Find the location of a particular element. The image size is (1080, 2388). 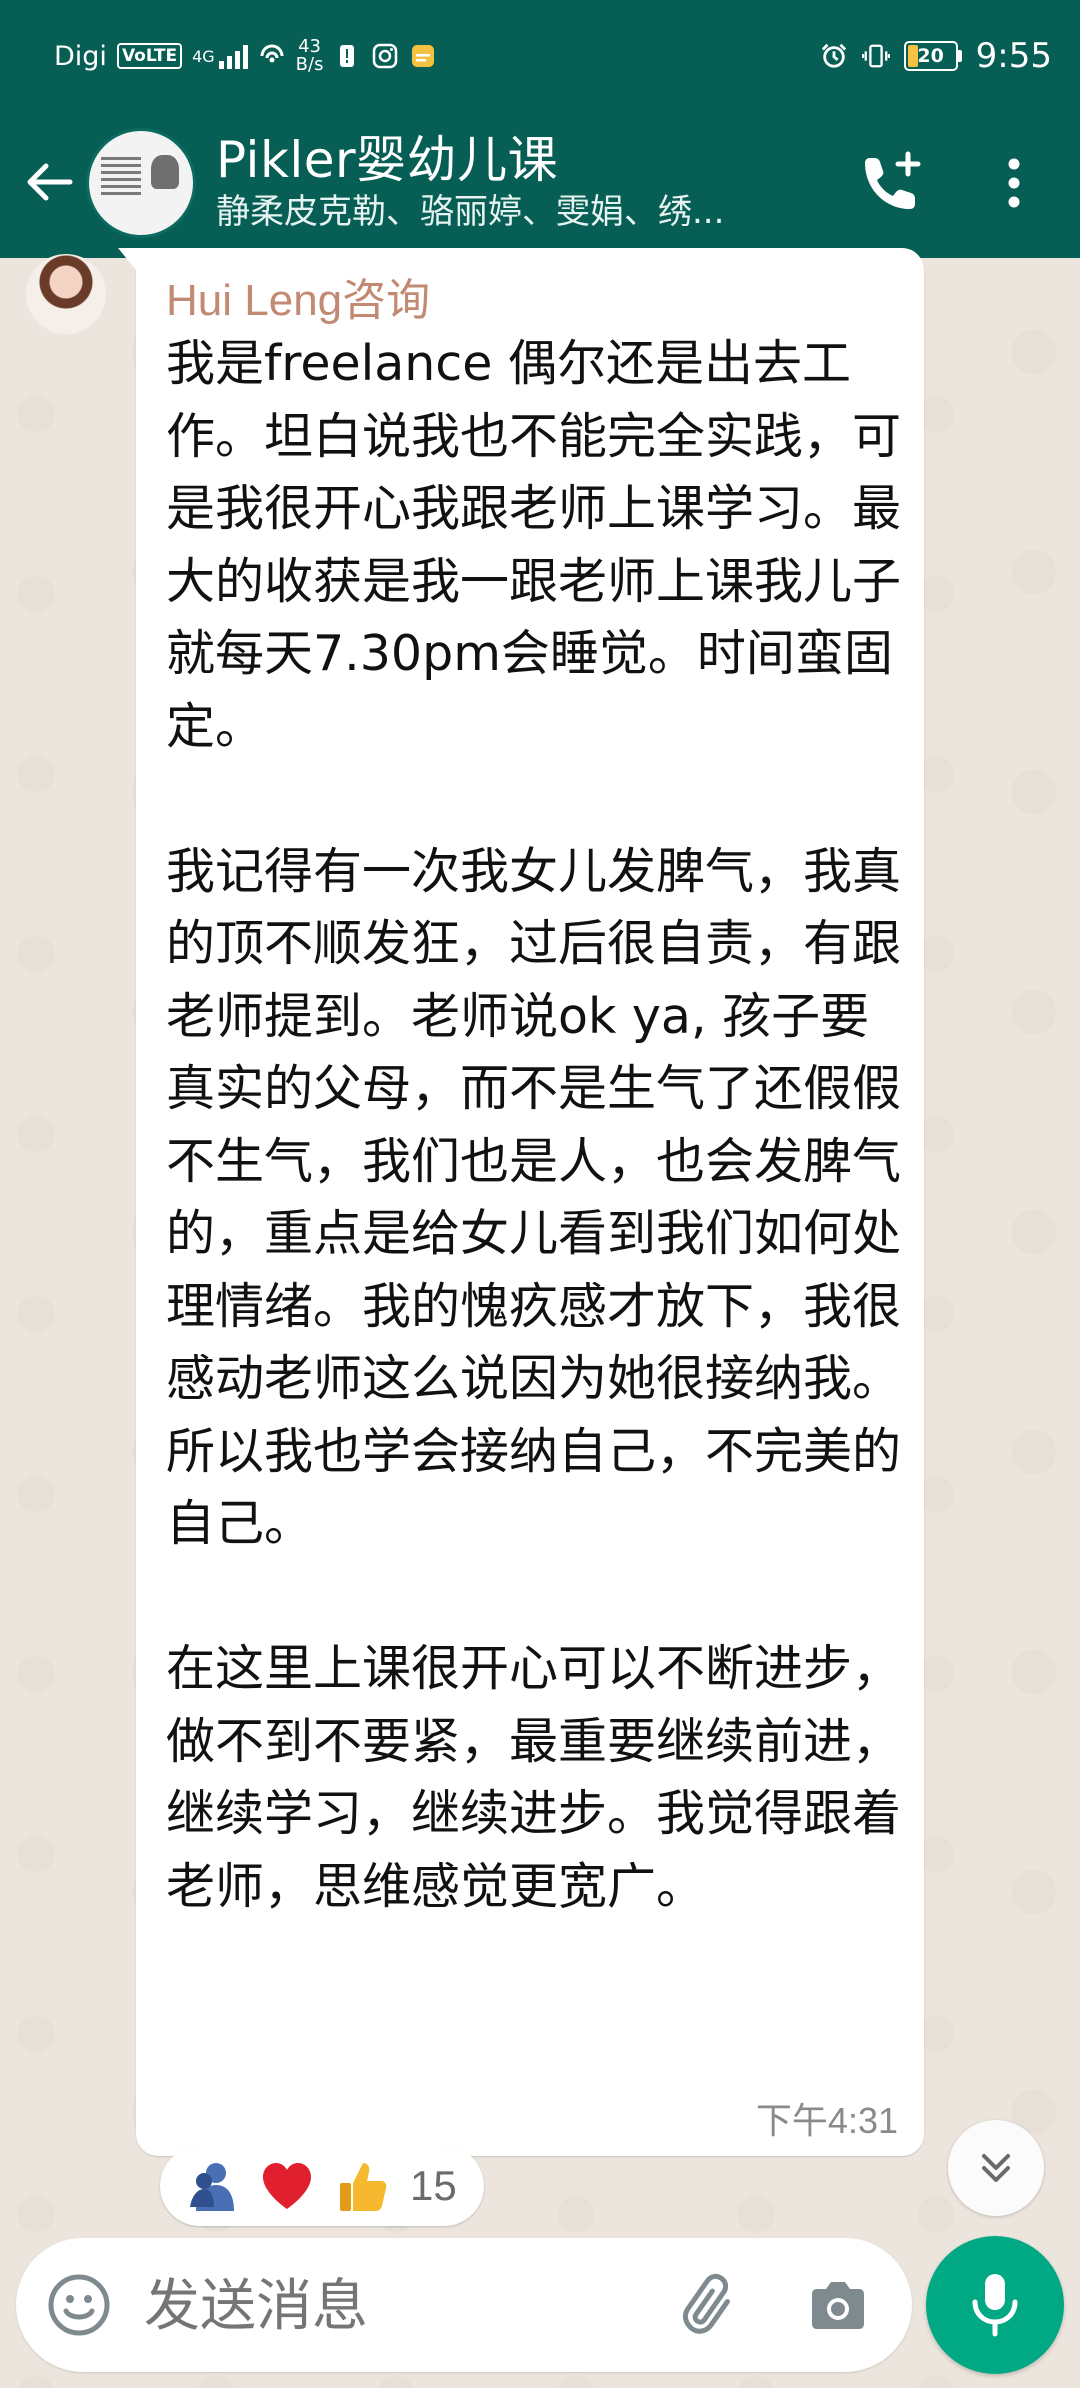

wifi-hotspot-icon is located at coordinates (272, 56).